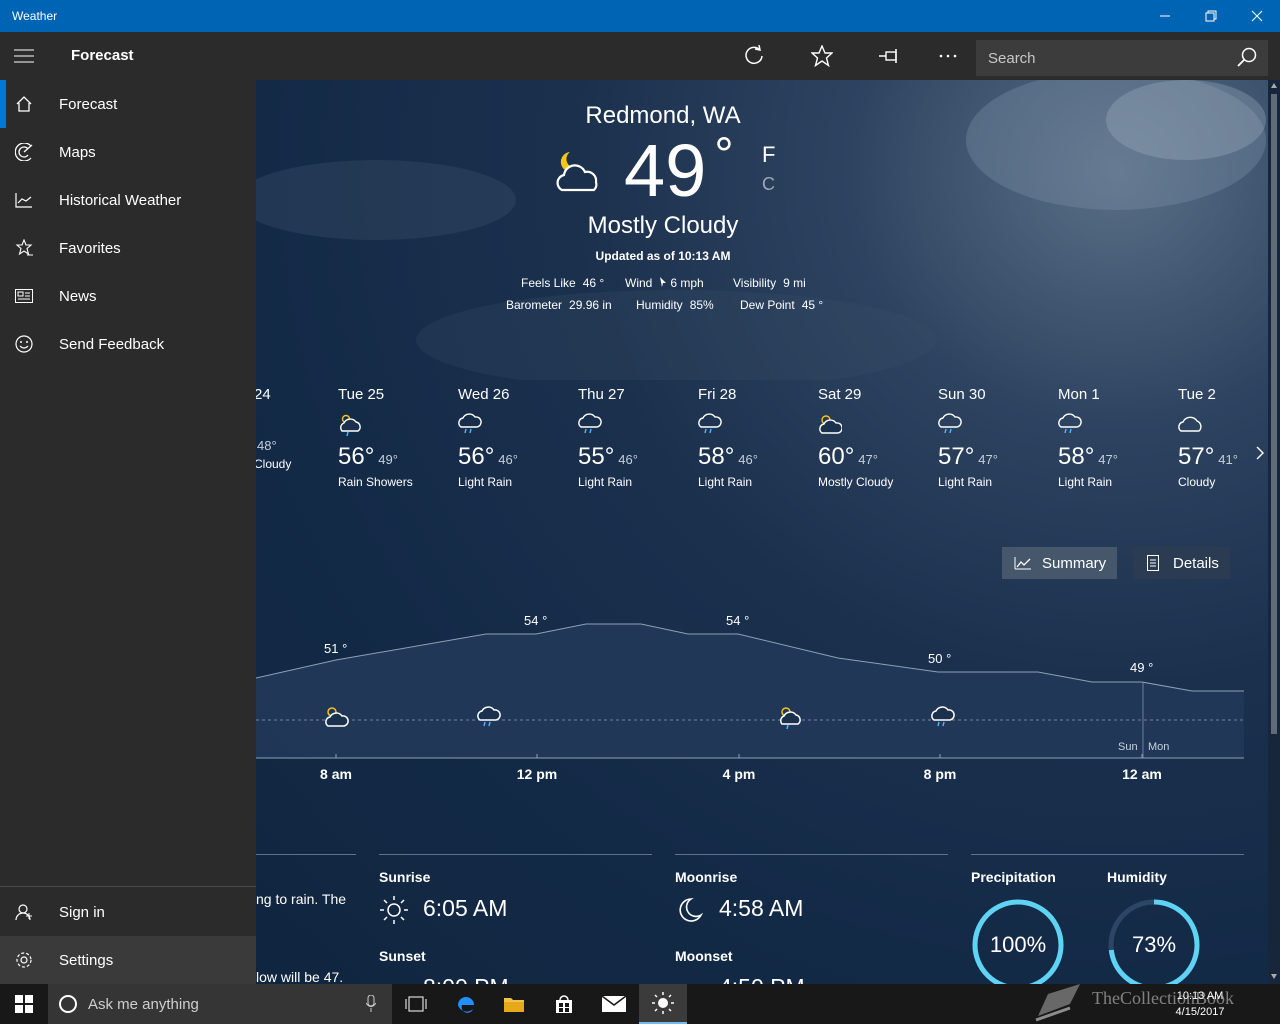 The height and width of the screenshot is (1024, 1280). What do you see at coordinates (768, 184) in the screenshot?
I see `celsius-toggle: C` at bounding box center [768, 184].